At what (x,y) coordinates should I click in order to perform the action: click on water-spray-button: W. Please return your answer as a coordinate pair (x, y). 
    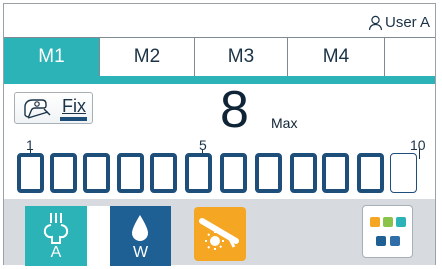
    Looking at the image, I should click on (140, 236).